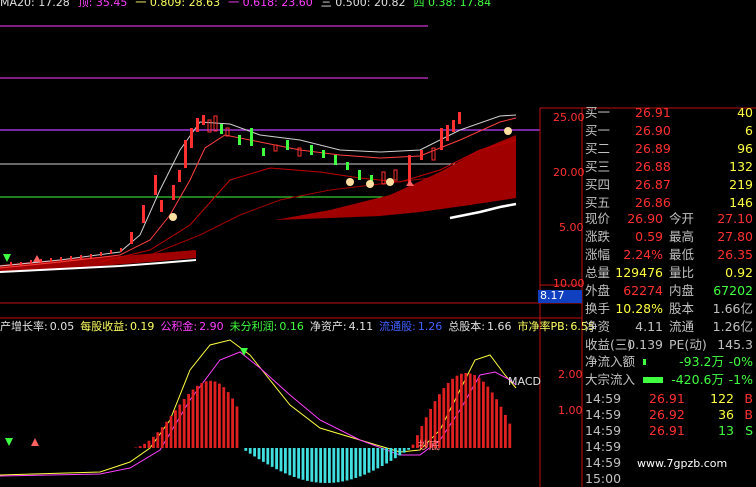 Image resolution: width=756 pixels, height=487 pixels. What do you see at coordinates (669, 113) in the screenshot?
I see `orderbook-row: 买一 26.91 40` at bounding box center [669, 113].